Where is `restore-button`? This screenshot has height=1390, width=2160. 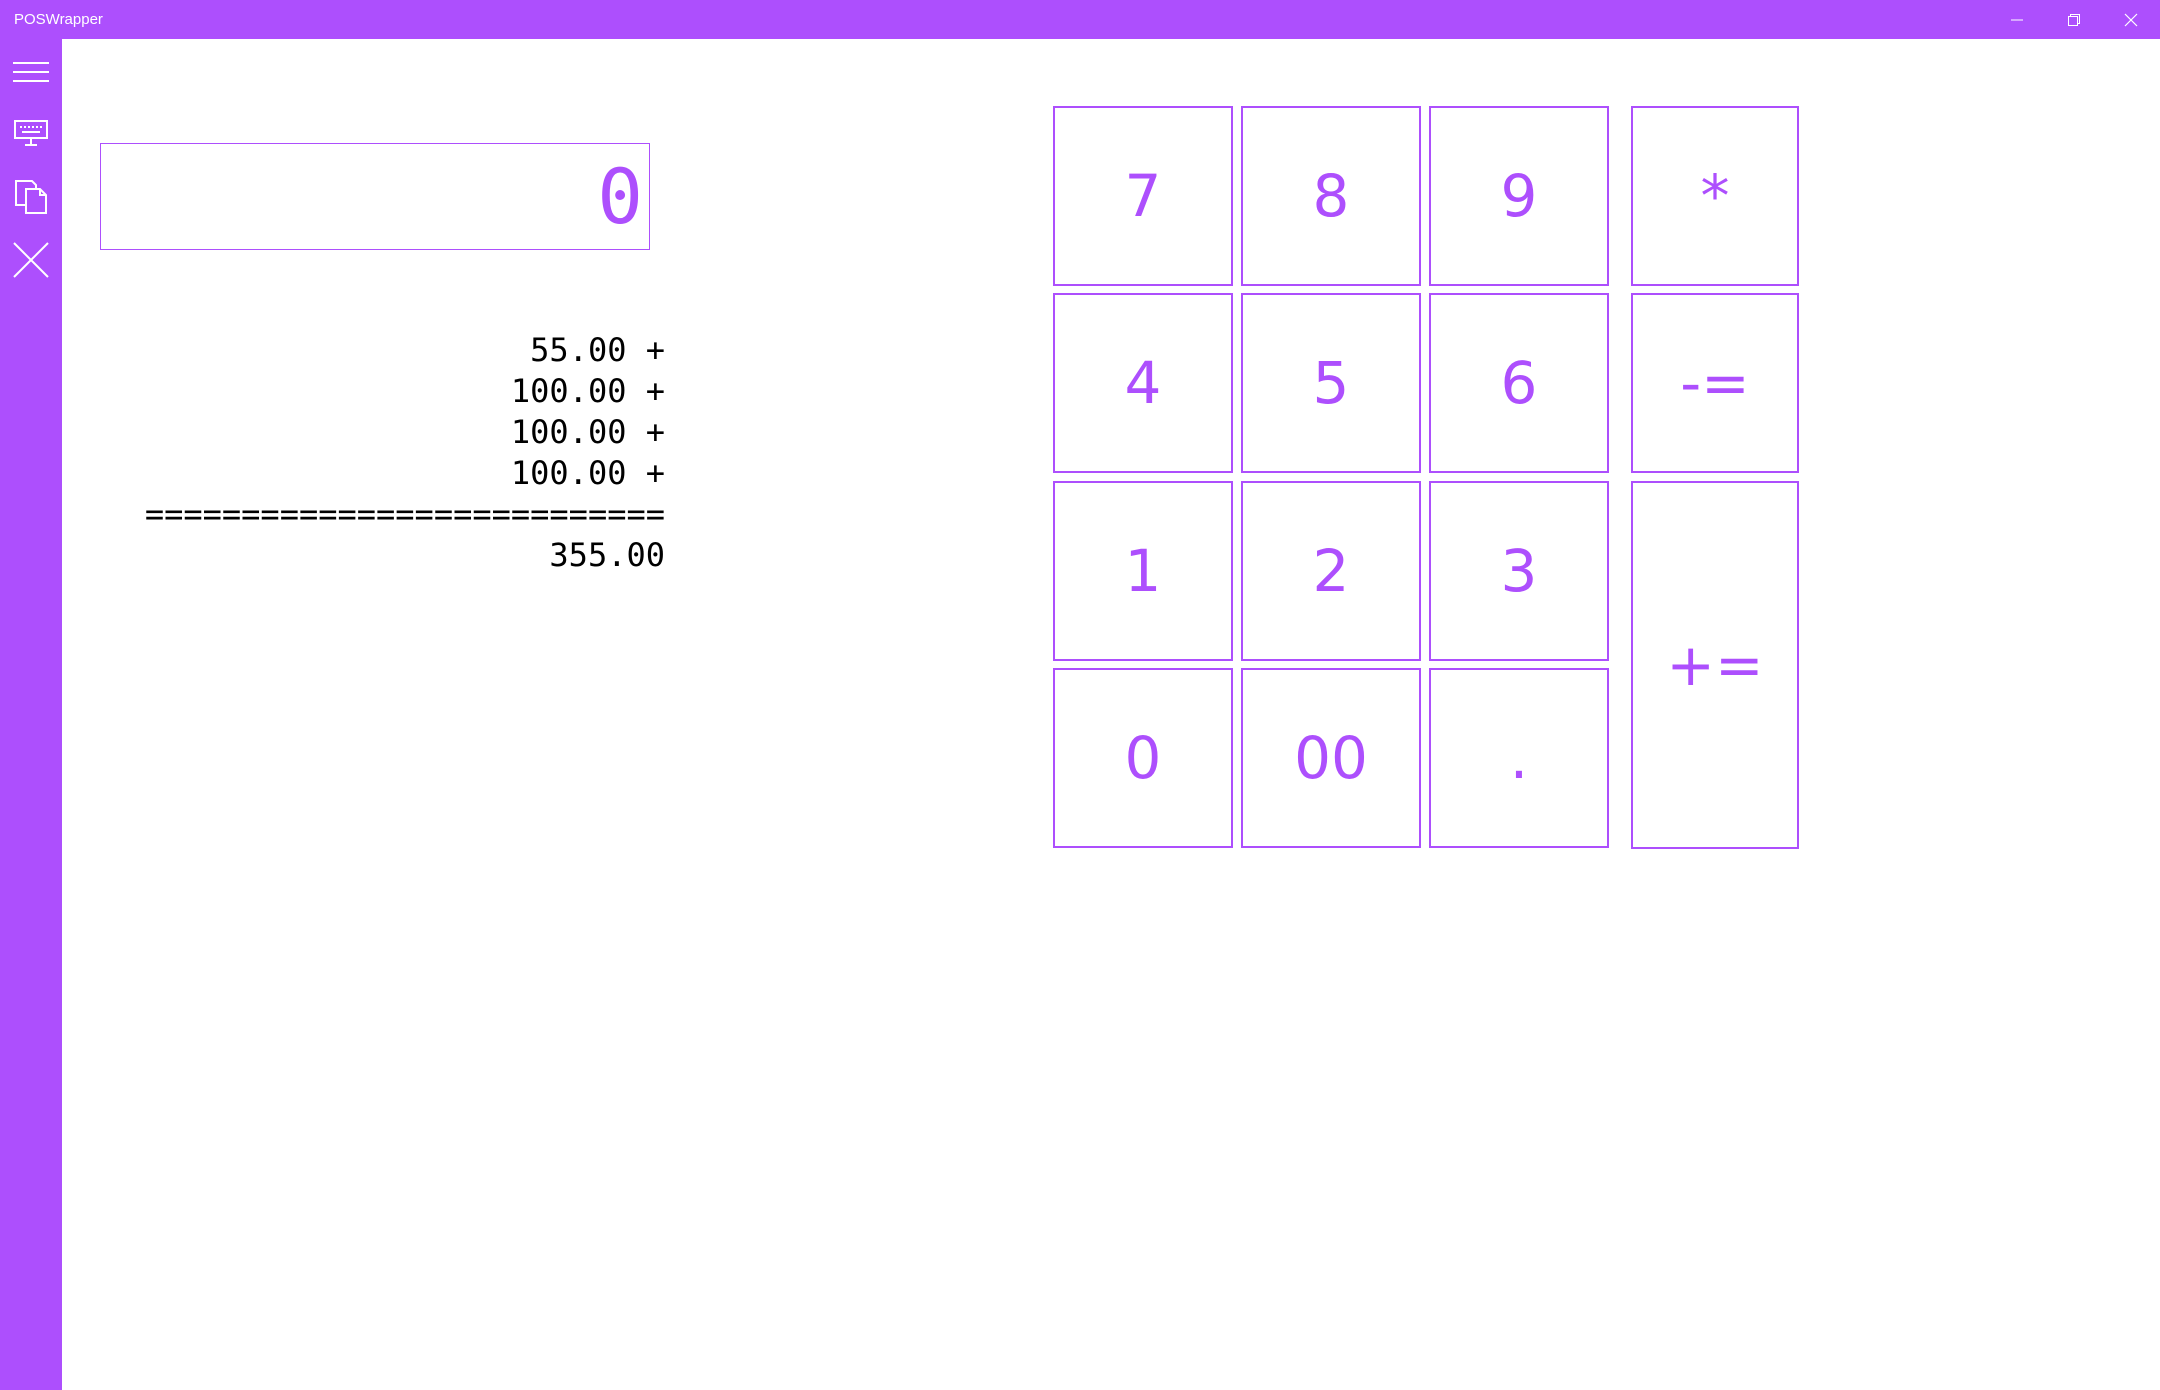 restore-button is located at coordinates (2074, 19).